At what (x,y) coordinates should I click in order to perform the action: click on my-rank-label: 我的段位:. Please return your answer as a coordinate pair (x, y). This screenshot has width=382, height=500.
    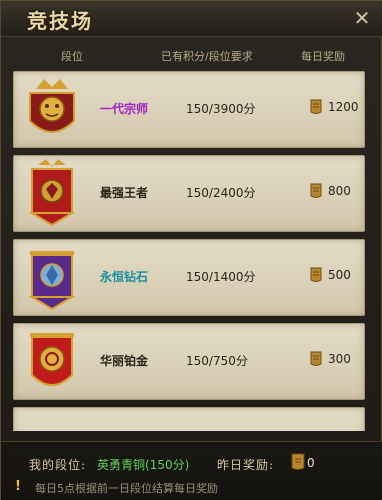
    Looking at the image, I should click on (58, 465).